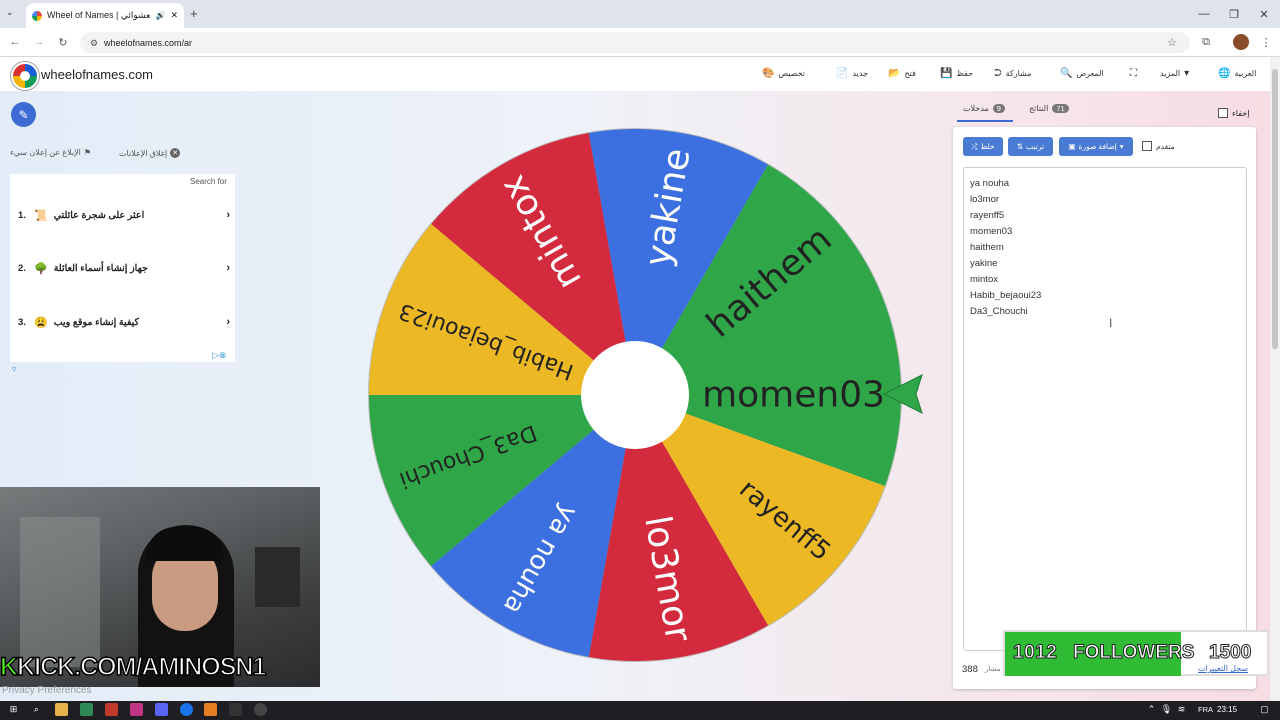  What do you see at coordinates (1187, 73) in the screenshot?
I see `chevron-down-icon: ▾` at bounding box center [1187, 73].